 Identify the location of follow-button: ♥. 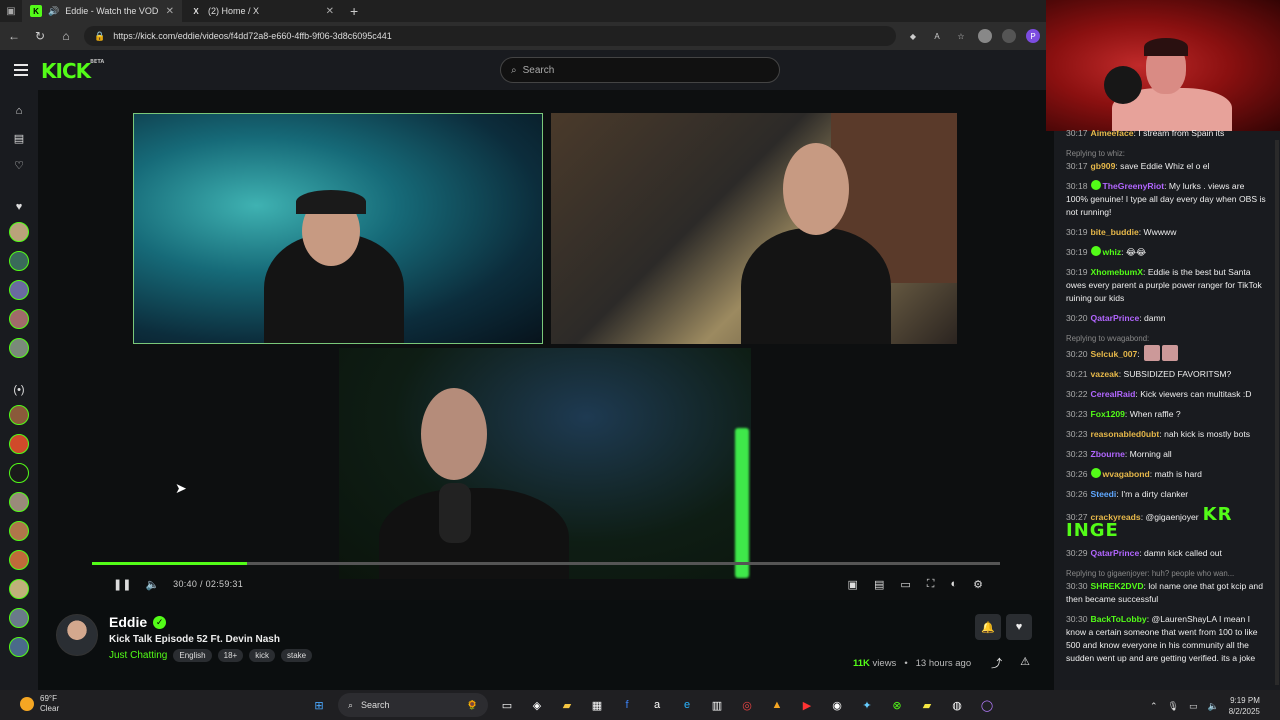
(1019, 627).